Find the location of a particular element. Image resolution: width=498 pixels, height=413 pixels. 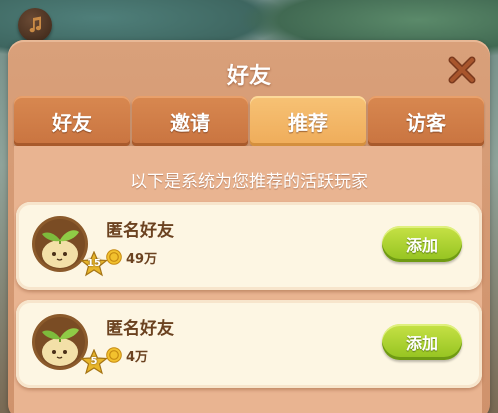

level-badge: 5 is located at coordinates (94, 361).